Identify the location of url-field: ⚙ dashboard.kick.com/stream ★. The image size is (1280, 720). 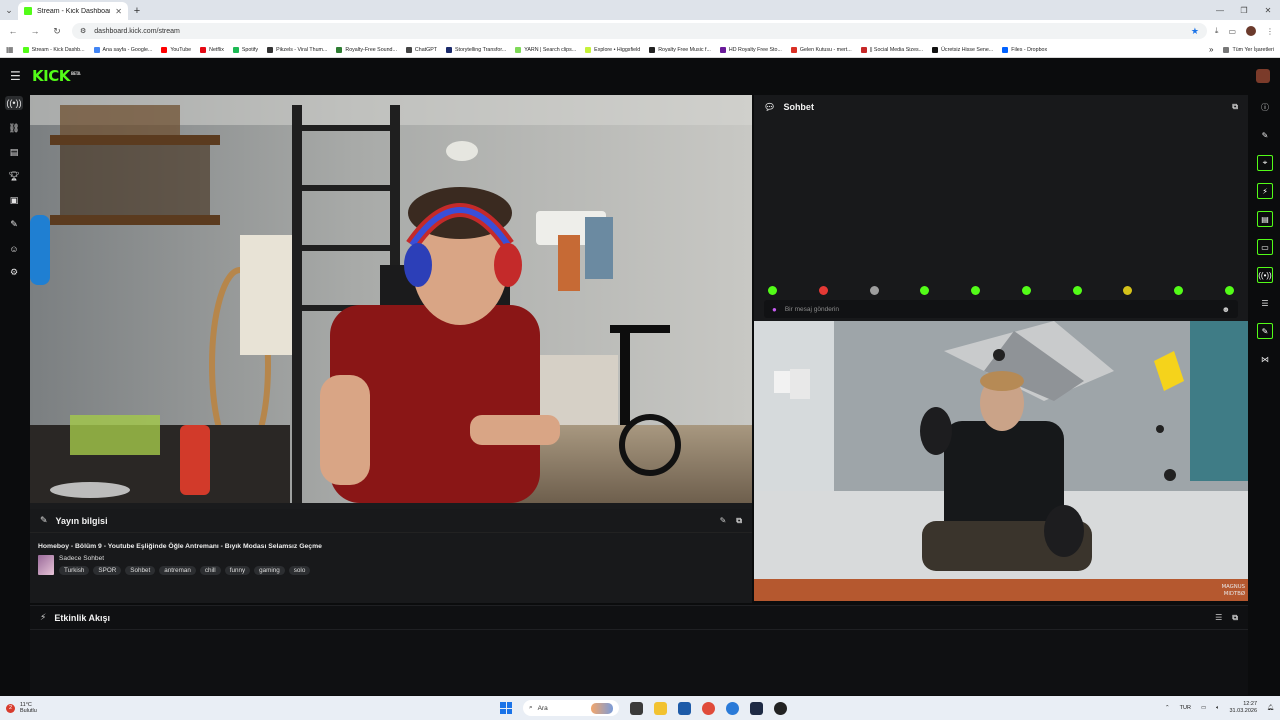
(639, 31).